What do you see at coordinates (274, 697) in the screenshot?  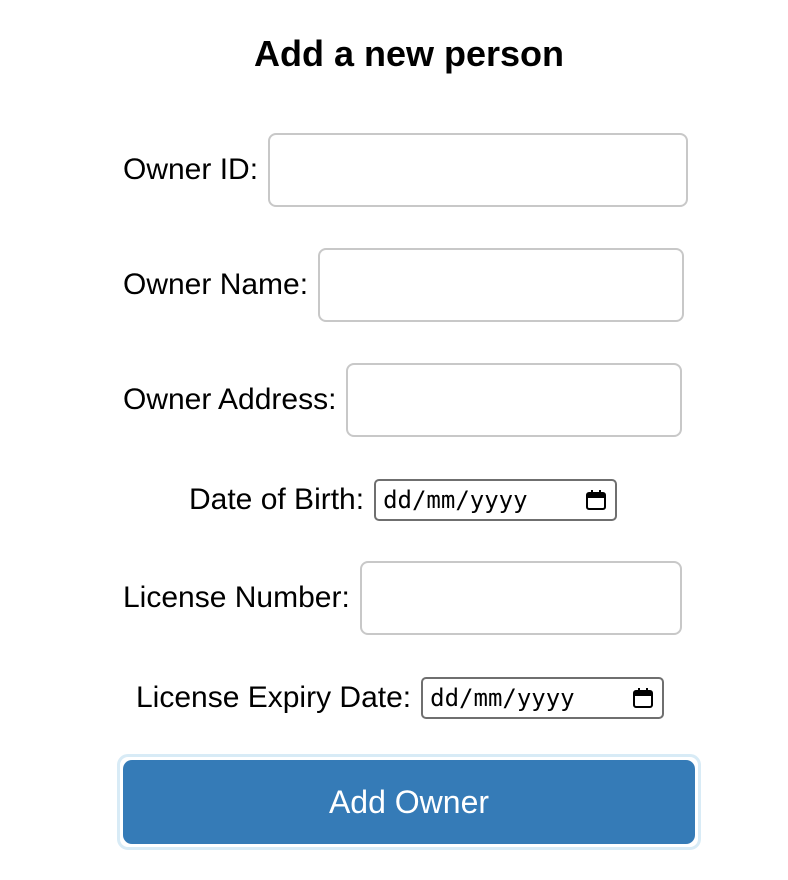 I see `license-expiry-label: License Expiry Date:` at bounding box center [274, 697].